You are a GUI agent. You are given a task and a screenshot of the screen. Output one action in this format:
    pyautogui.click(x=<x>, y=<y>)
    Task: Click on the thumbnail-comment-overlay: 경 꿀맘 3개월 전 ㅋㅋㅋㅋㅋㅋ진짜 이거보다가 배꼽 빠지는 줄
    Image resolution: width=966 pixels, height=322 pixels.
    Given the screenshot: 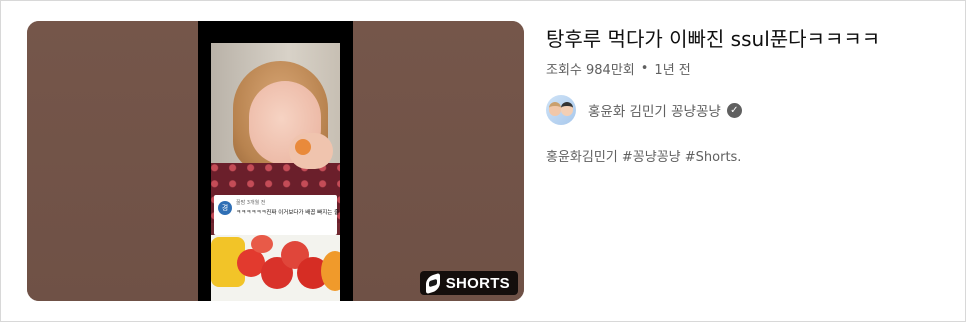 What is the action you would take?
    pyautogui.click(x=277, y=215)
    